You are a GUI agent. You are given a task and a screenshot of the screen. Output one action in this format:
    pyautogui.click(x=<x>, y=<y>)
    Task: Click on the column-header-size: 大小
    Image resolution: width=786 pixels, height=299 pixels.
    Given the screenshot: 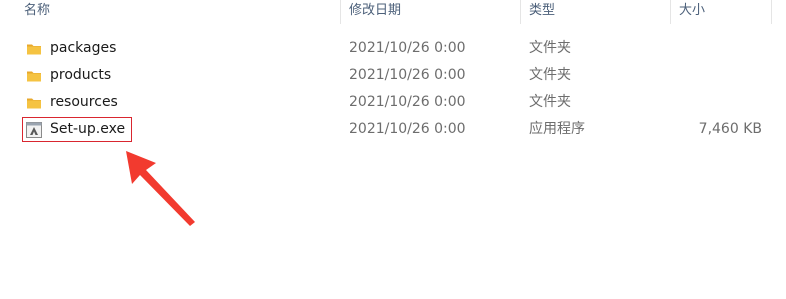 What is the action you would take?
    pyautogui.click(x=692, y=12)
    